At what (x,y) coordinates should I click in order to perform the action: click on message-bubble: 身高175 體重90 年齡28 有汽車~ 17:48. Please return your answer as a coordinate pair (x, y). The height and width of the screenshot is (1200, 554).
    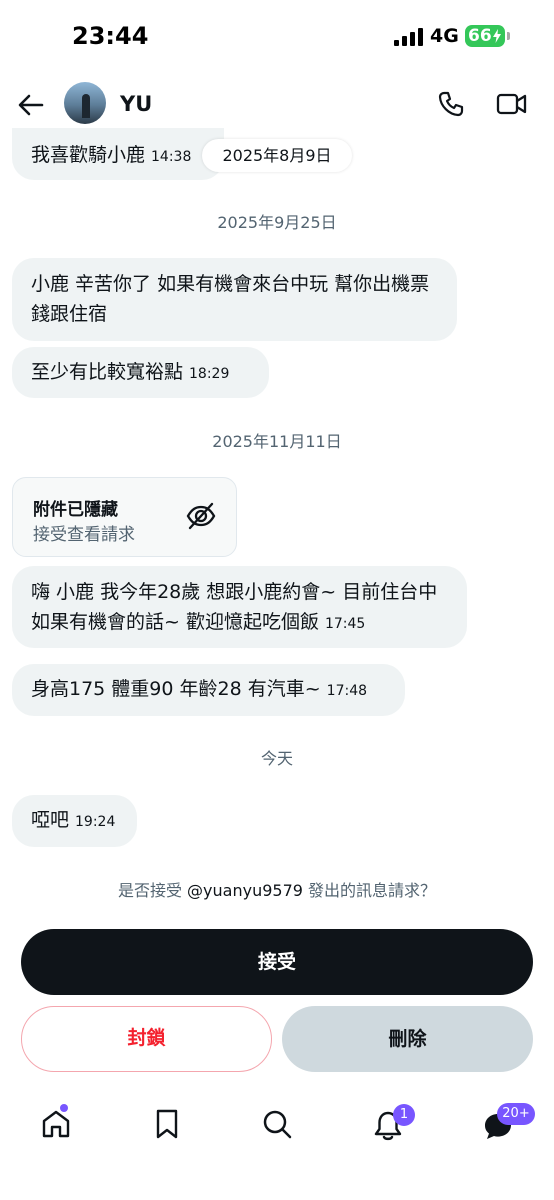
    Looking at the image, I should click on (208, 690).